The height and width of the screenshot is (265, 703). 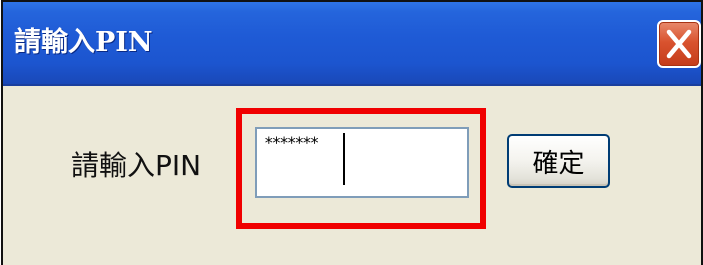 I want to click on text-caret, so click(x=344, y=159).